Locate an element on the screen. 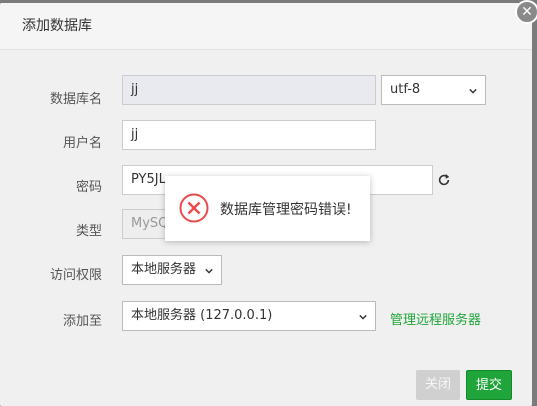 The width and height of the screenshot is (537, 406). error-alert: 数据库管理密码错误! is located at coordinates (267, 208).